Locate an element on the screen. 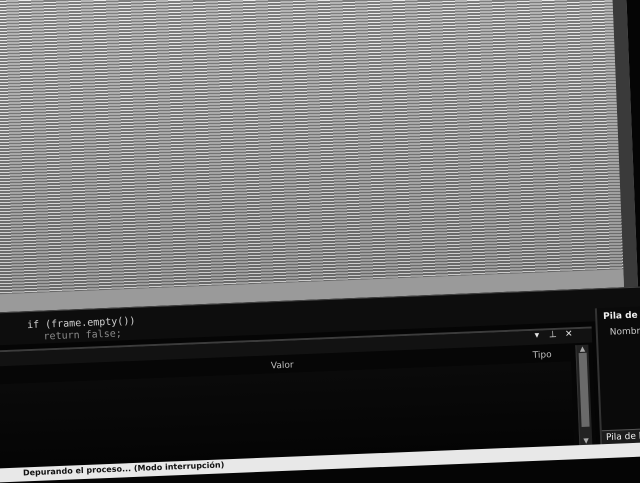 The image size is (640, 483). dropdown-icon: ▾ is located at coordinates (537, 336).